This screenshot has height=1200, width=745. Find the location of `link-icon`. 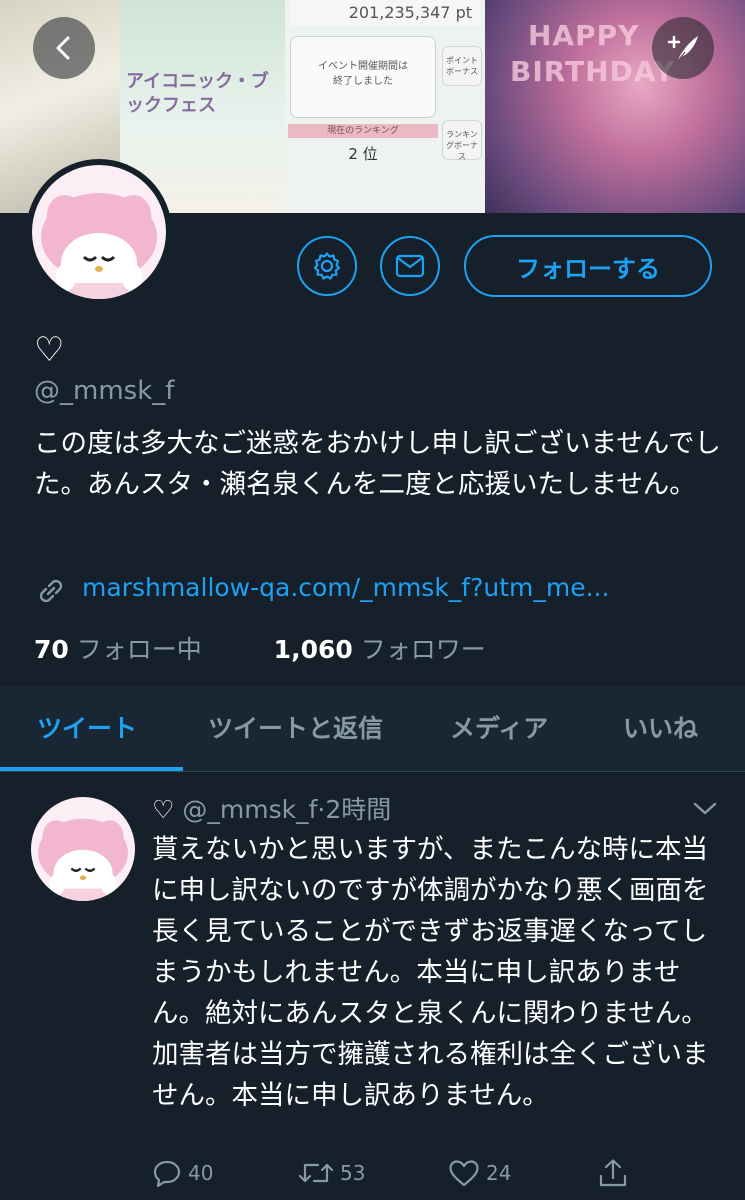

link-icon is located at coordinates (50, 593).